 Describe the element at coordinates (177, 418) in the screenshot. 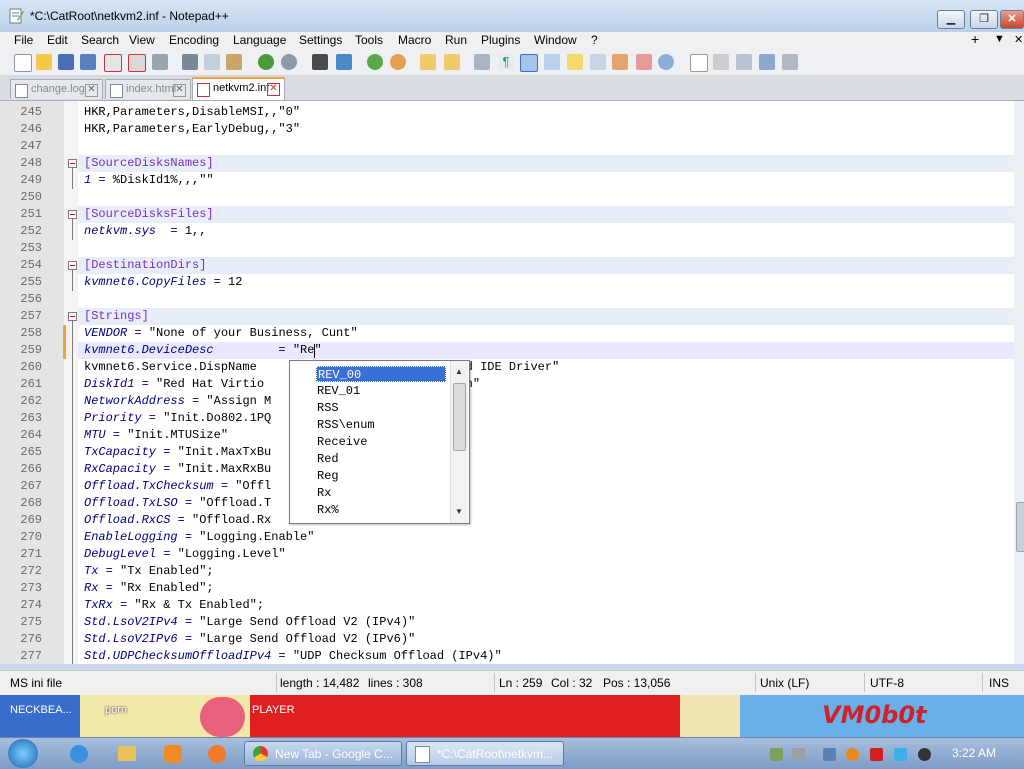

I see `code-line: Priority = "Init.Do802.1PQ` at that location.